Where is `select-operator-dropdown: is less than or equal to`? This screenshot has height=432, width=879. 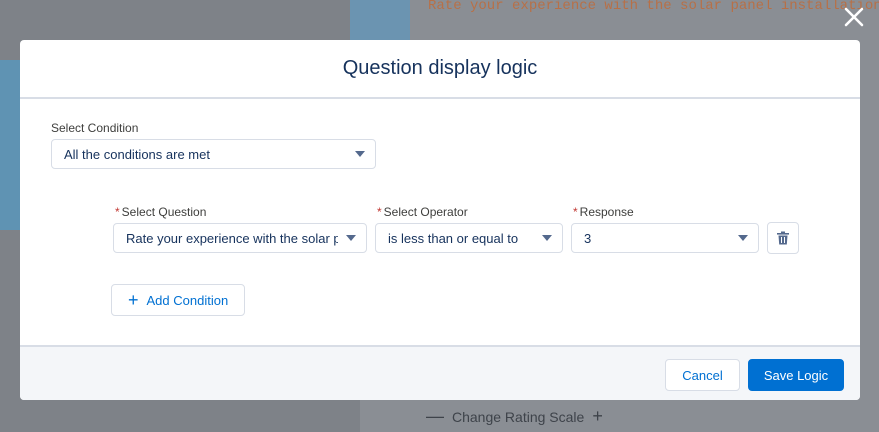
select-operator-dropdown: is less than or equal to is located at coordinates (469, 238).